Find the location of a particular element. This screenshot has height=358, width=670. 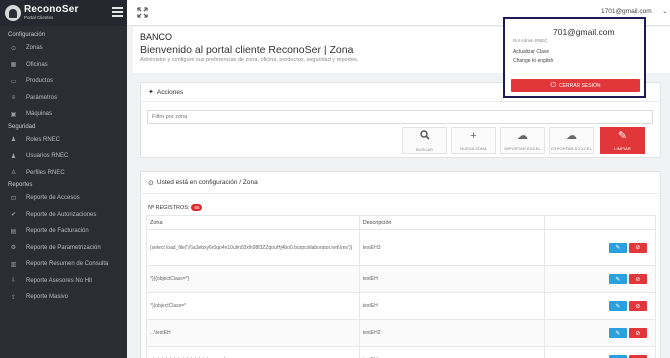

sidebar-item-reporte-facturacion: ▤ Reporte de Facturación is located at coordinates (63, 231).